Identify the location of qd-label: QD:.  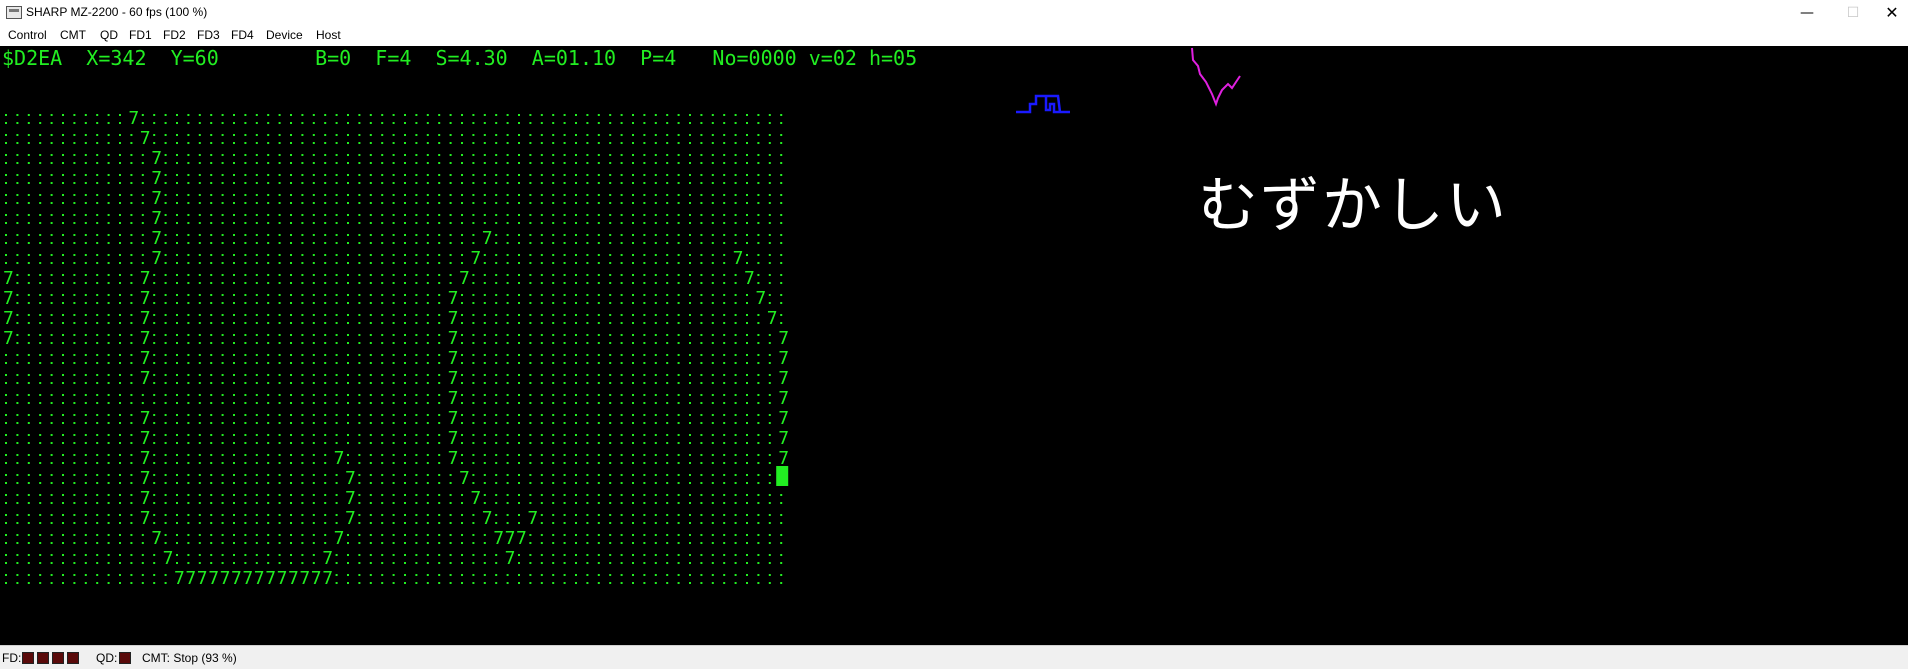
(107, 658).